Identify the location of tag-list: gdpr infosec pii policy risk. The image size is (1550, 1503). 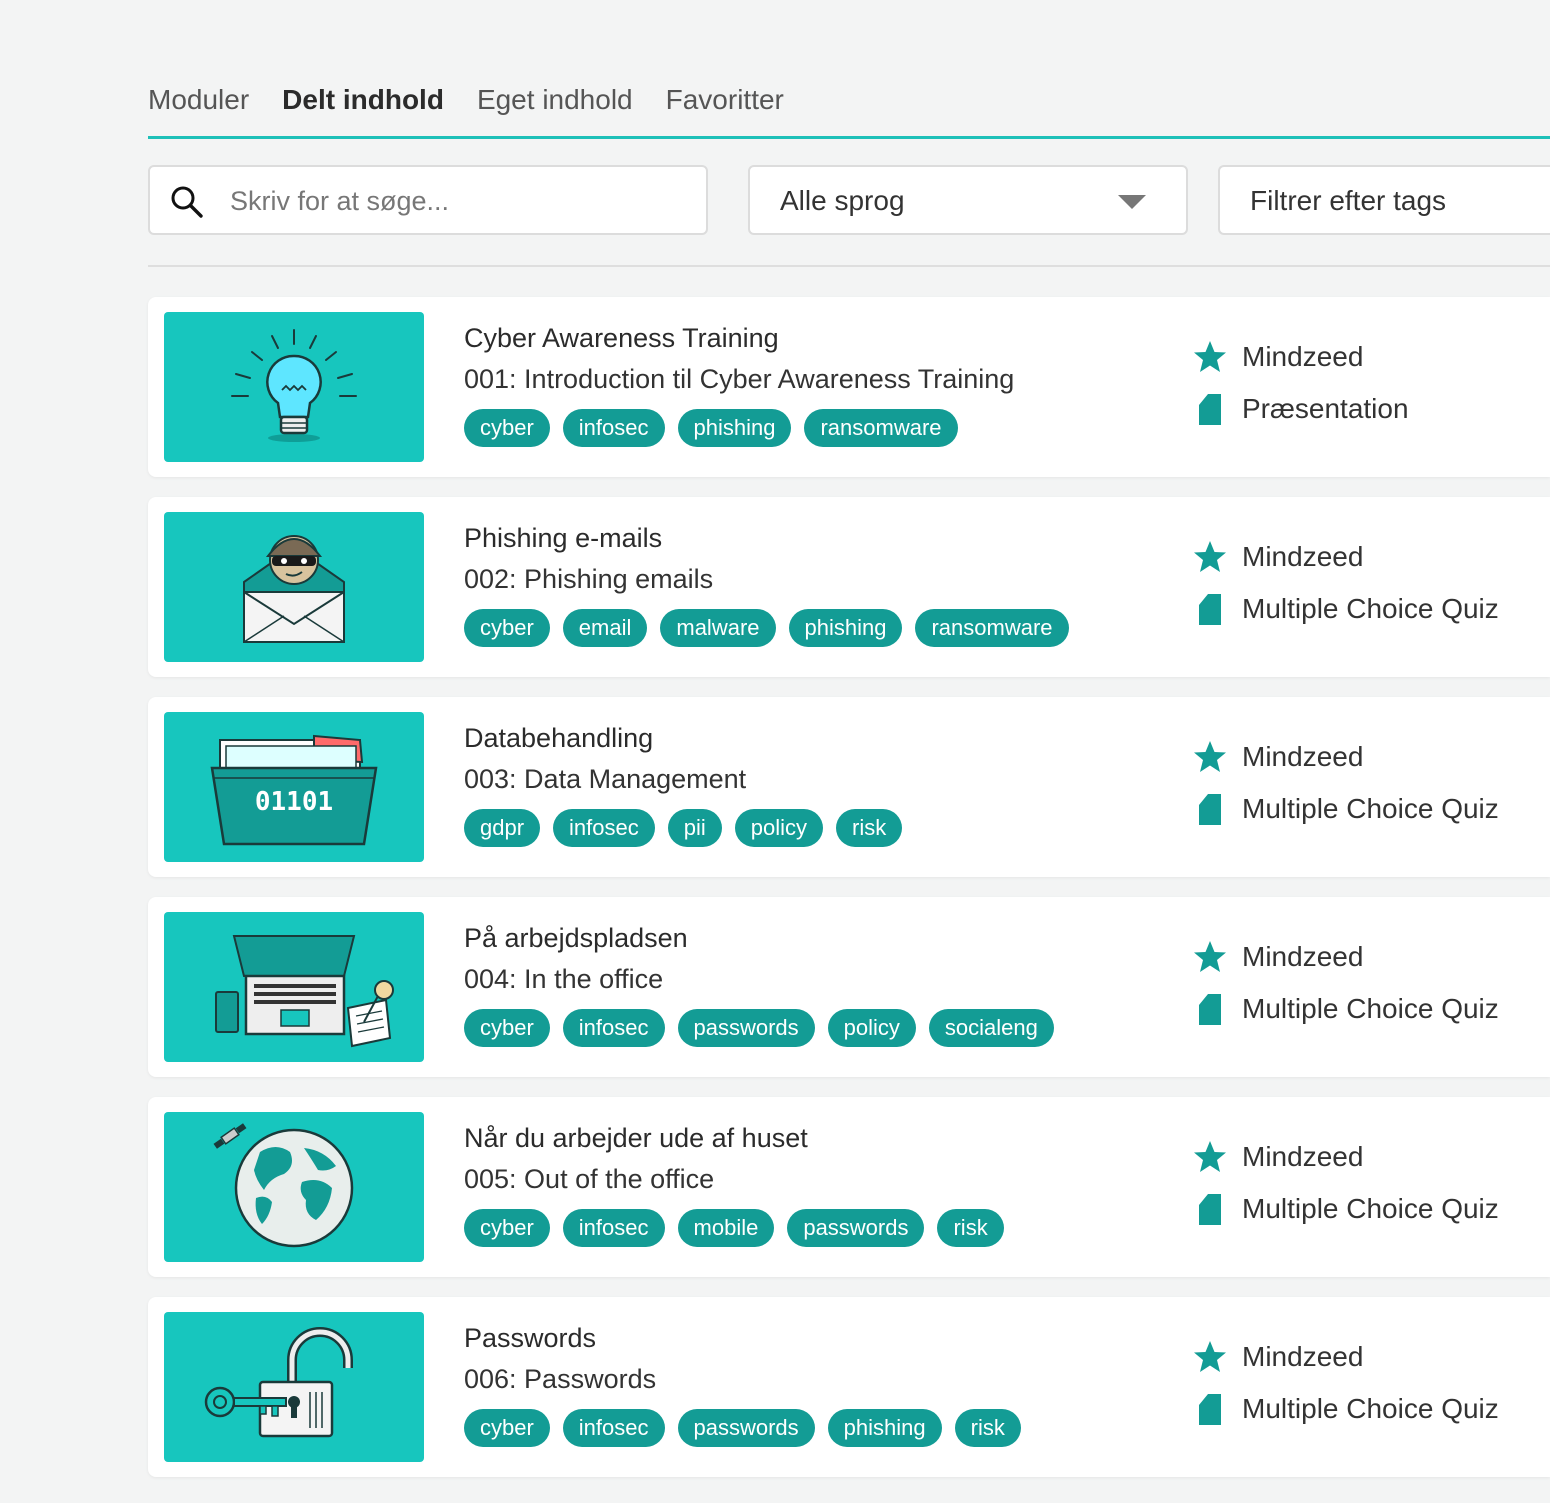
(683, 828).